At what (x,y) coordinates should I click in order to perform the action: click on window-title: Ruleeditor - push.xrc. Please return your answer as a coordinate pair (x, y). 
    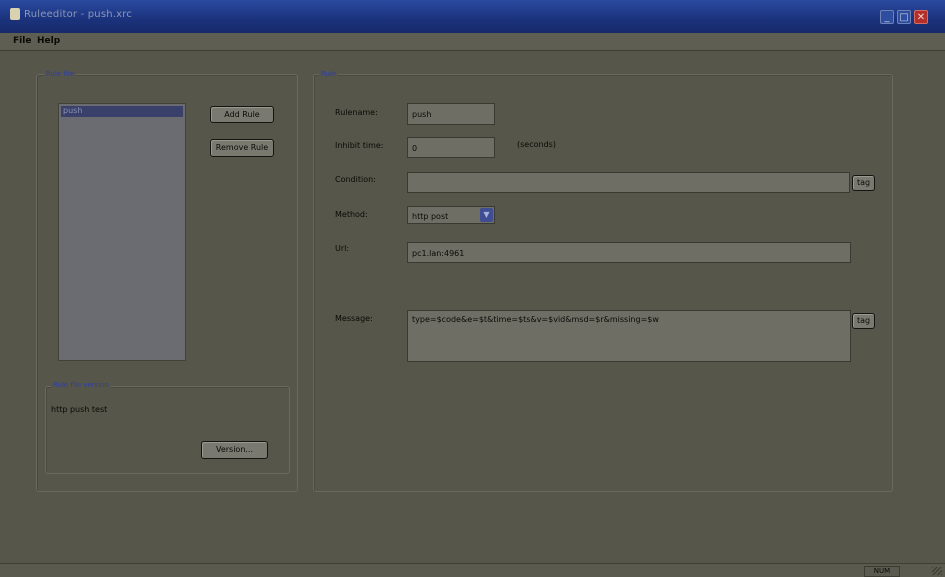
    Looking at the image, I should click on (78, 14).